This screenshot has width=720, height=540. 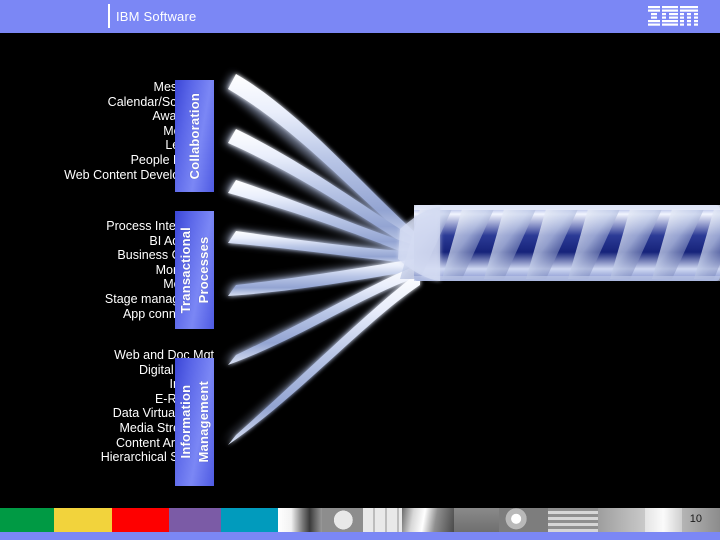 I want to click on page-title: IBM Software, so click(x=156, y=16).